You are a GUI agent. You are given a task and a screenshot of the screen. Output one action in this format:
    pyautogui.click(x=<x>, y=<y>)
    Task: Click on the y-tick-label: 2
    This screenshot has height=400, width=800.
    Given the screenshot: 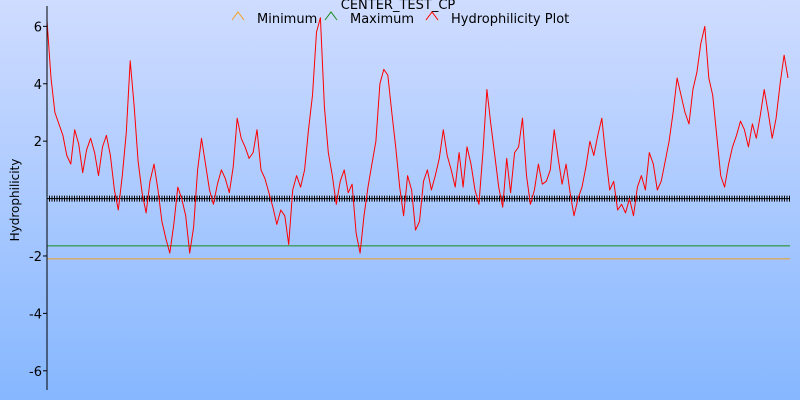 What is the action you would take?
    pyautogui.click(x=38, y=142)
    